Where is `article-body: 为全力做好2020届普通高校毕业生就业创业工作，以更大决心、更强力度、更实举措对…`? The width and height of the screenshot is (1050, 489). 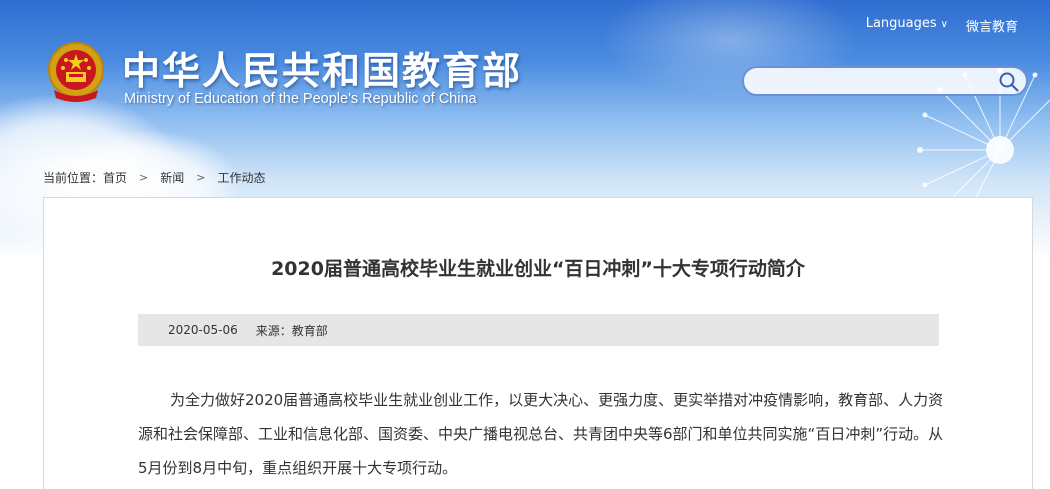
article-body: 为全力做好2020届普通高校毕业生就业创业工作，以更大决心、更强力度、更实举措对… is located at coordinates (541, 434).